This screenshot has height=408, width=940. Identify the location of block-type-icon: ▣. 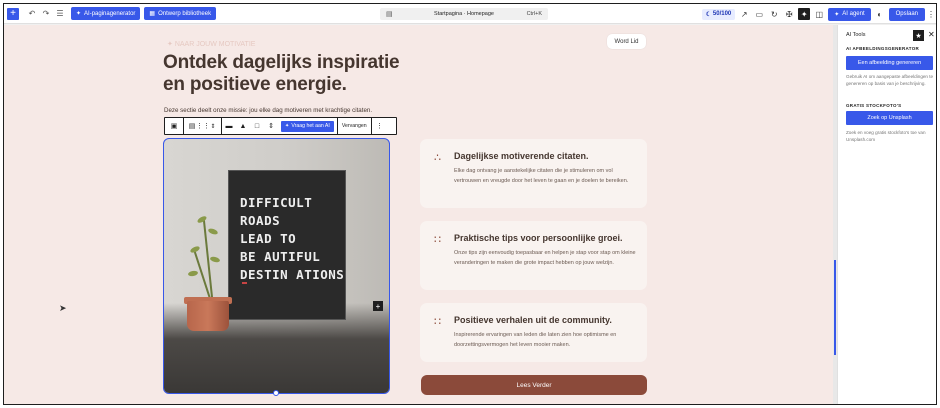
(174, 126).